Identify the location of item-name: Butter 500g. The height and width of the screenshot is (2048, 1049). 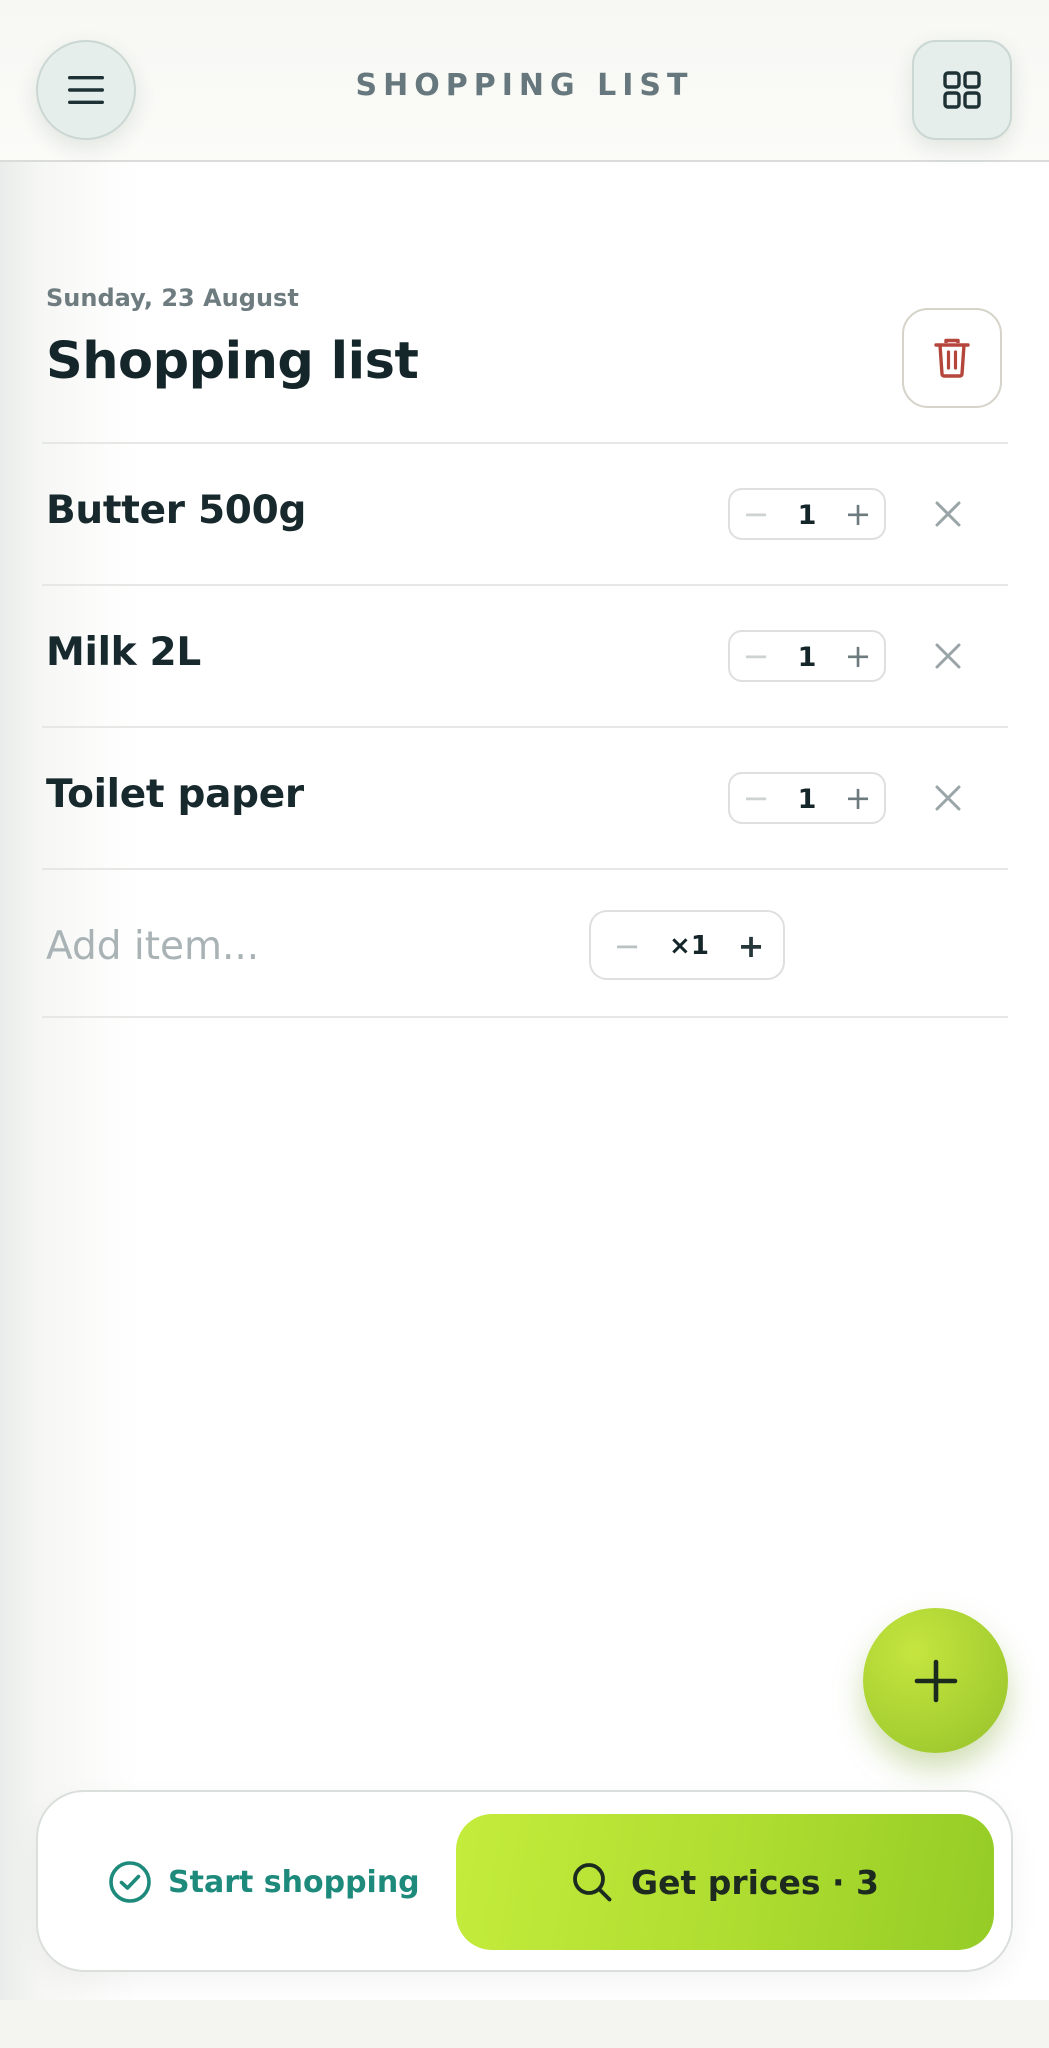
(176, 510).